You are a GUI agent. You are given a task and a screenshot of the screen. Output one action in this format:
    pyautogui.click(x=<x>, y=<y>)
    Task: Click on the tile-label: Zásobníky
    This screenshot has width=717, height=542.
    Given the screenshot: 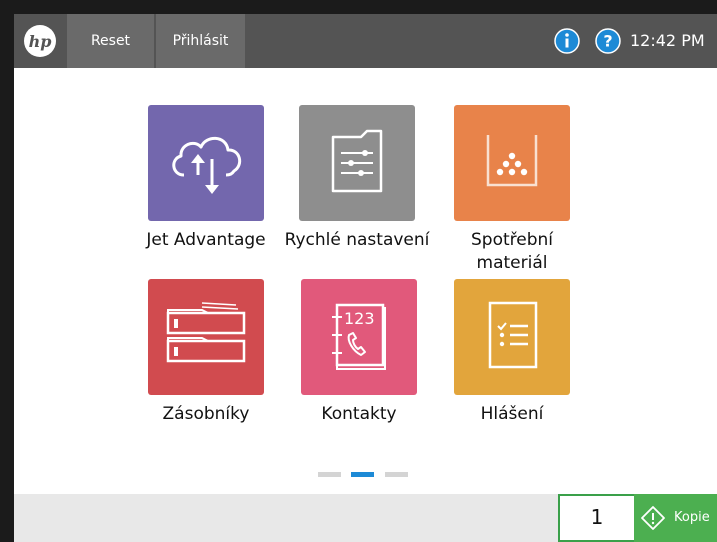 What is the action you would take?
    pyautogui.click(x=206, y=414)
    